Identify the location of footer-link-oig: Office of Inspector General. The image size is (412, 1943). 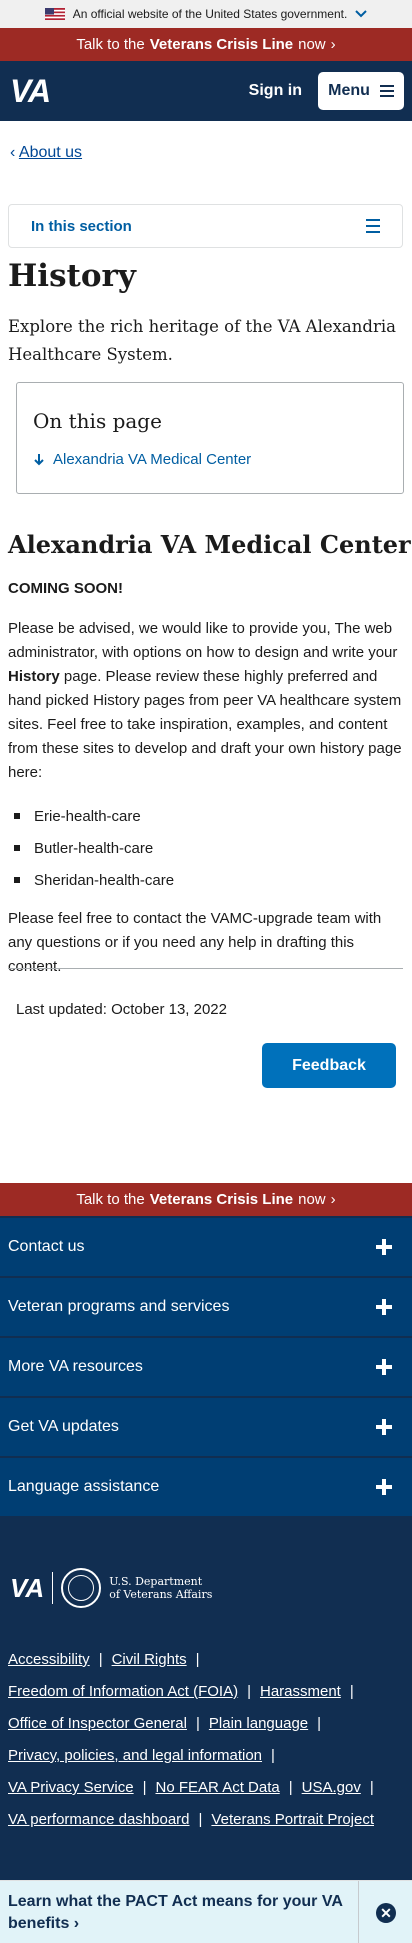
(97, 1723).